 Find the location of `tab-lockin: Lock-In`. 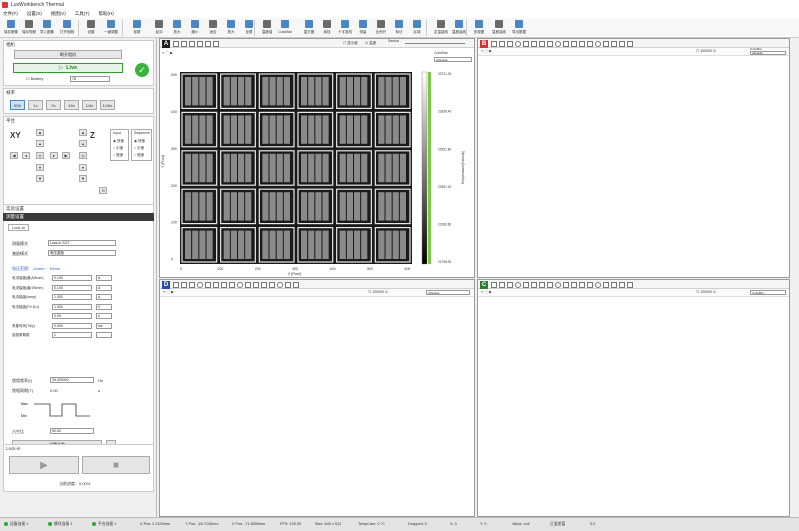

tab-lockin: Lock-In is located at coordinates (19, 227).